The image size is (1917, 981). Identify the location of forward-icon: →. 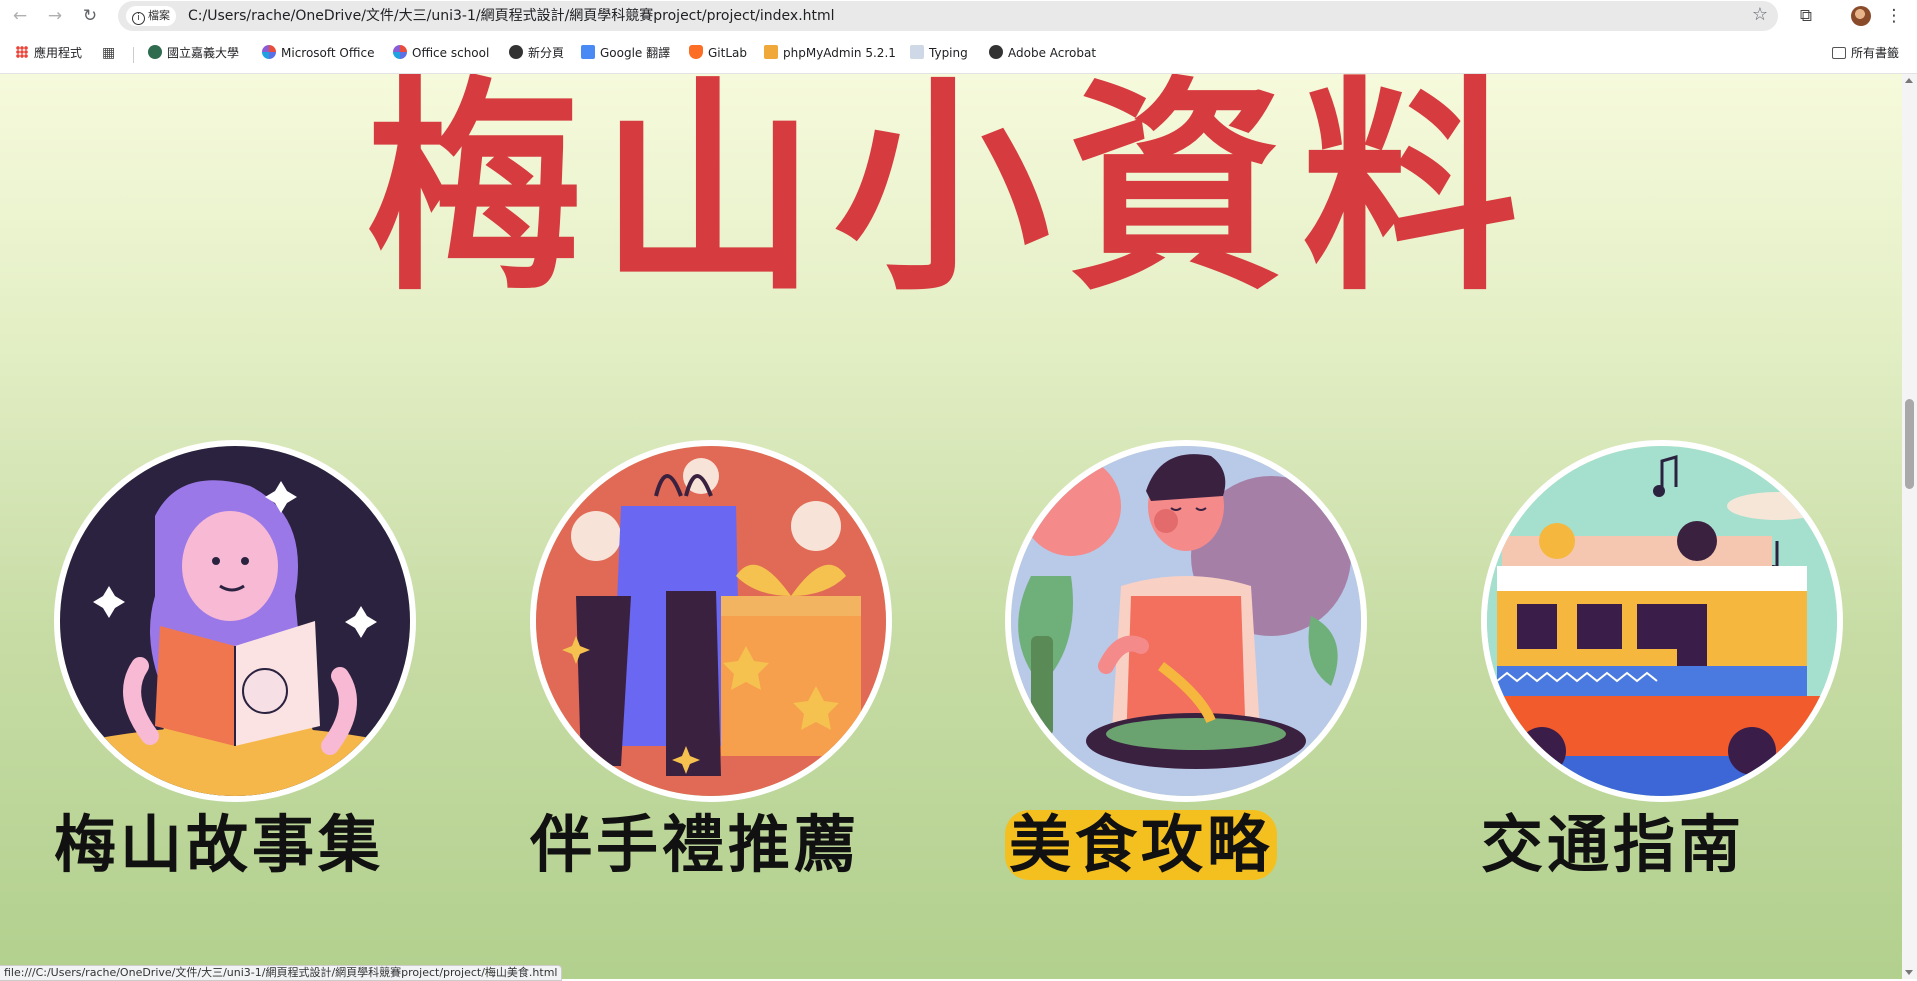
(55, 16).